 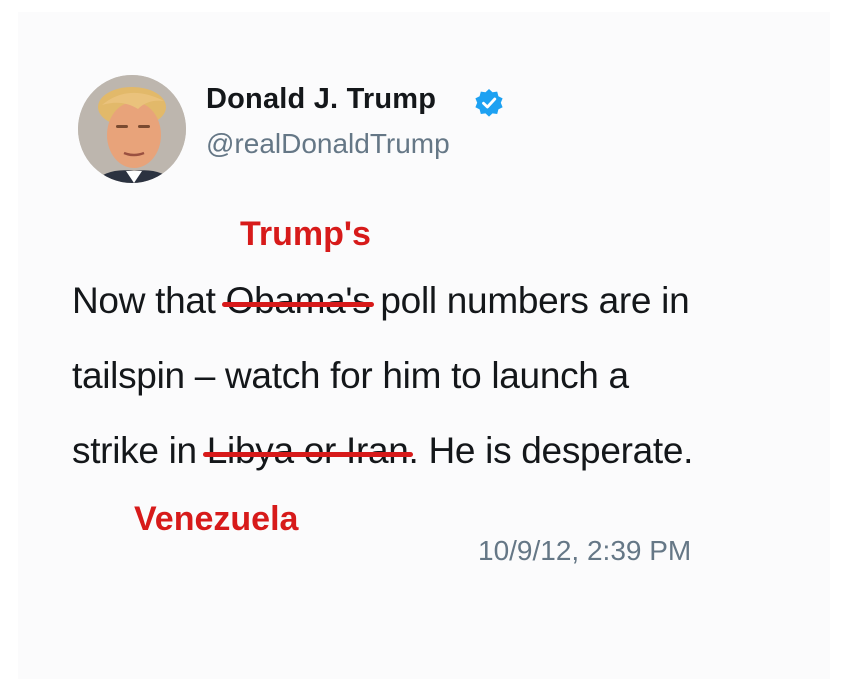 I want to click on correction-annotation-2: Venezuela, so click(x=216, y=519).